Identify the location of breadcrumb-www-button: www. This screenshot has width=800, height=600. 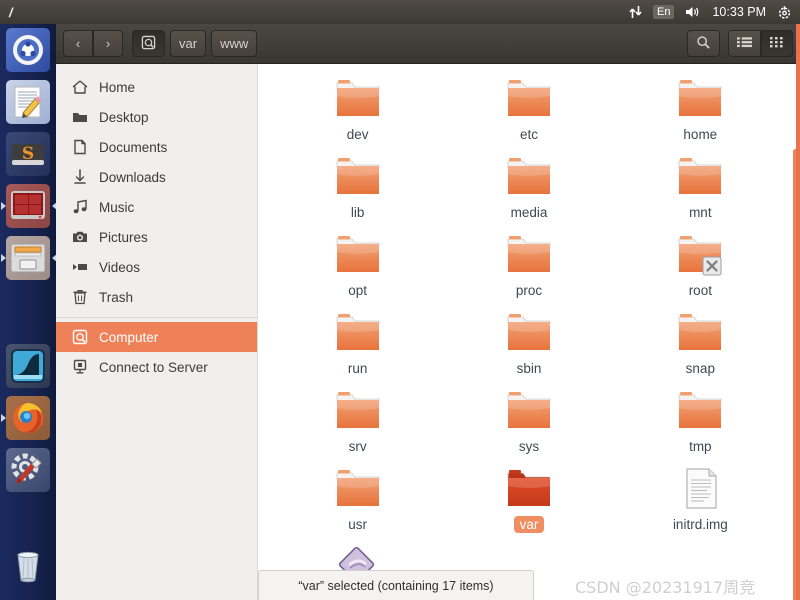
(234, 43).